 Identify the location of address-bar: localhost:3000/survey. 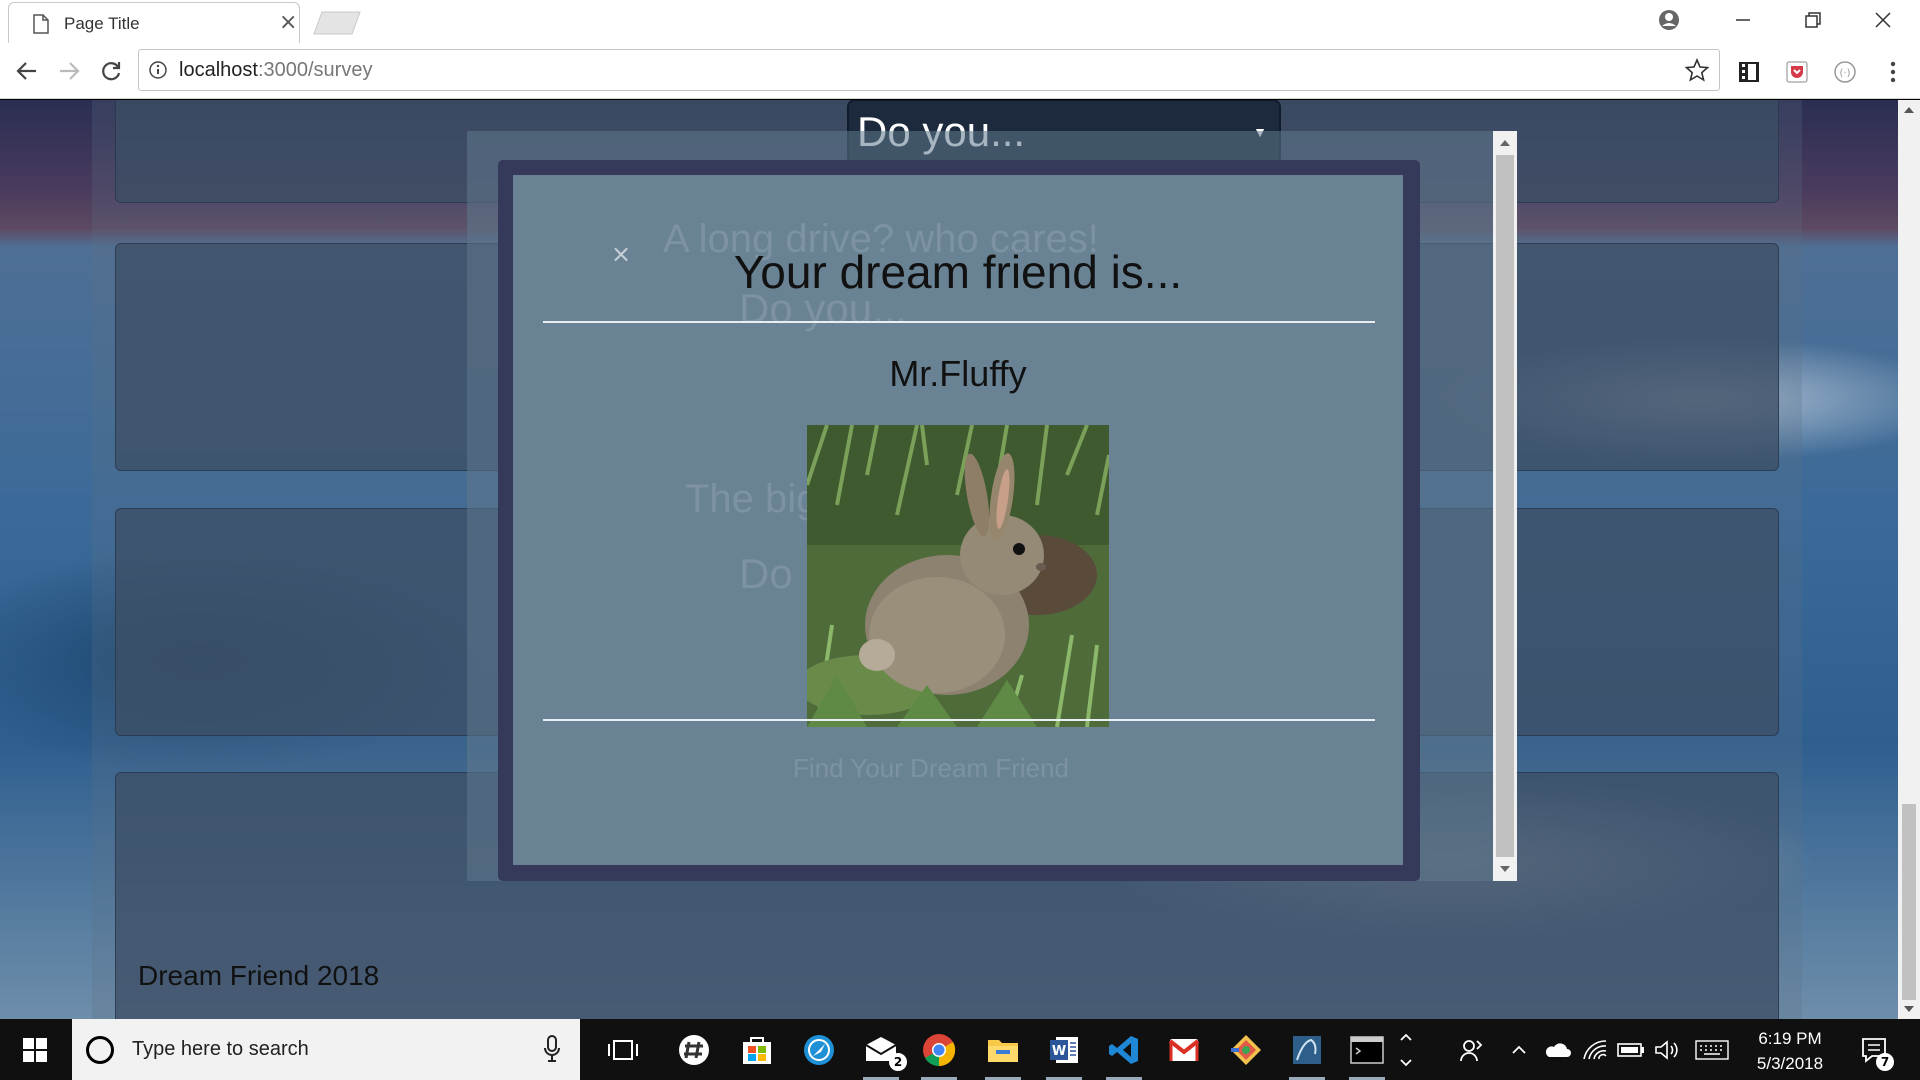
(929, 70).